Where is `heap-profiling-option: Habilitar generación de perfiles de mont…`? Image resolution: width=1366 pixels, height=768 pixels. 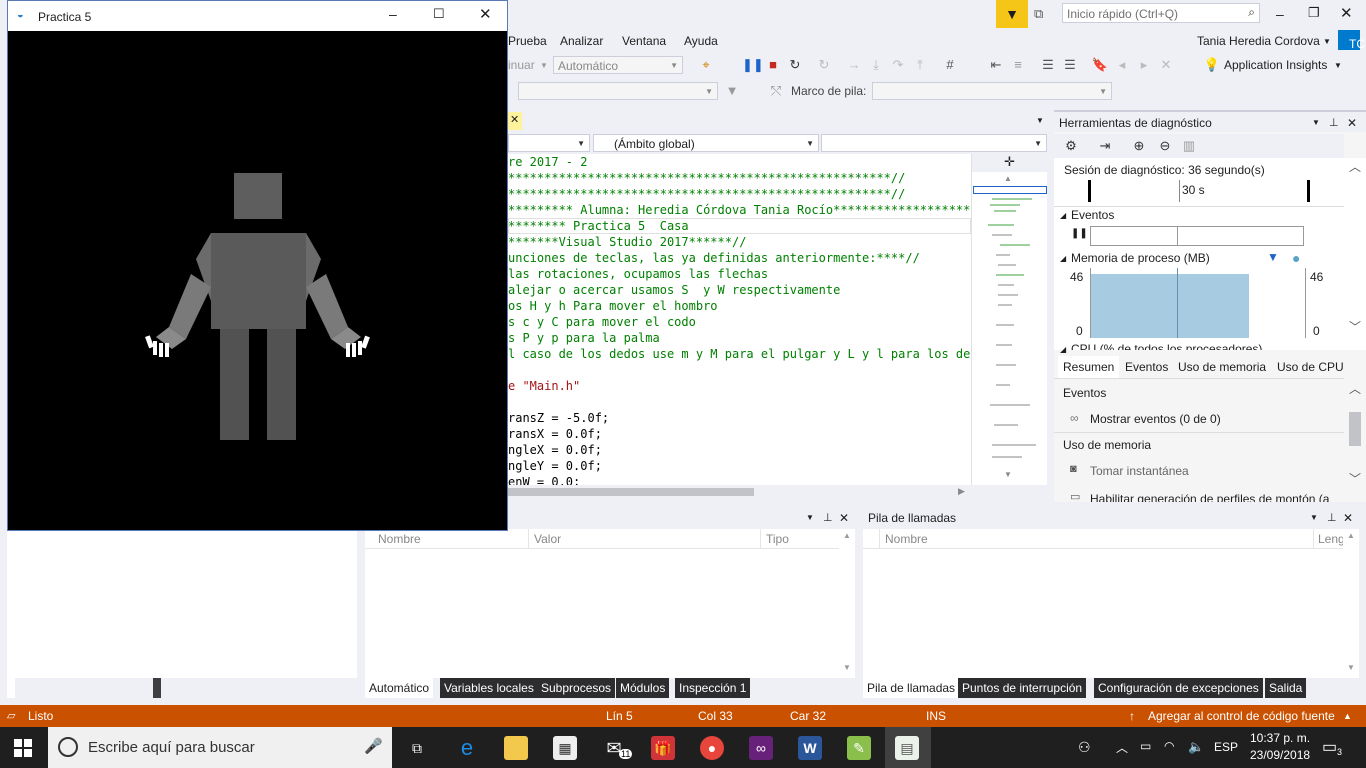 heap-profiling-option: Habilitar generación de perfiles de mont… is located at coordinates (1209, 497).